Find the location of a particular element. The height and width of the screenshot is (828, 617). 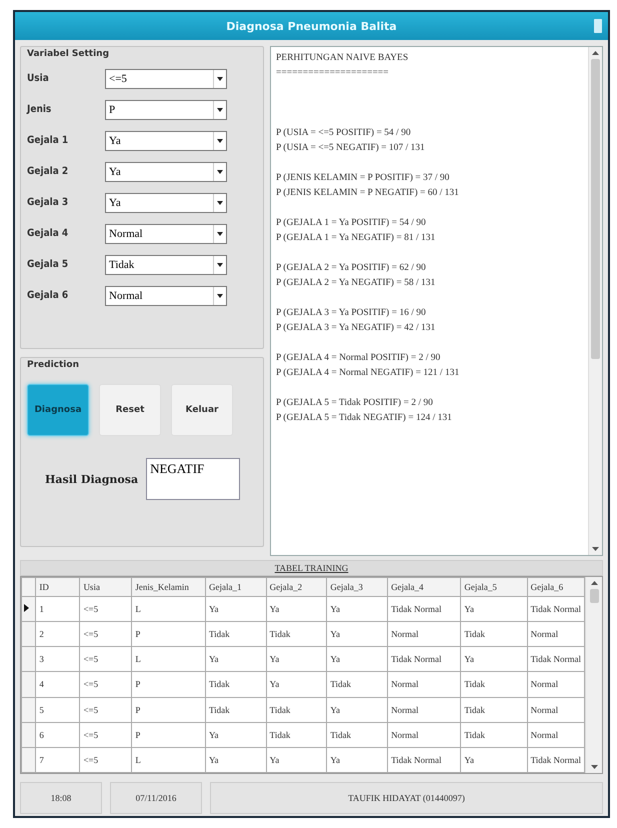

calculation-line: P (JENIS KELAMIN = P POSITIF) = 37 / 90 is located at coordinates (363, 178).